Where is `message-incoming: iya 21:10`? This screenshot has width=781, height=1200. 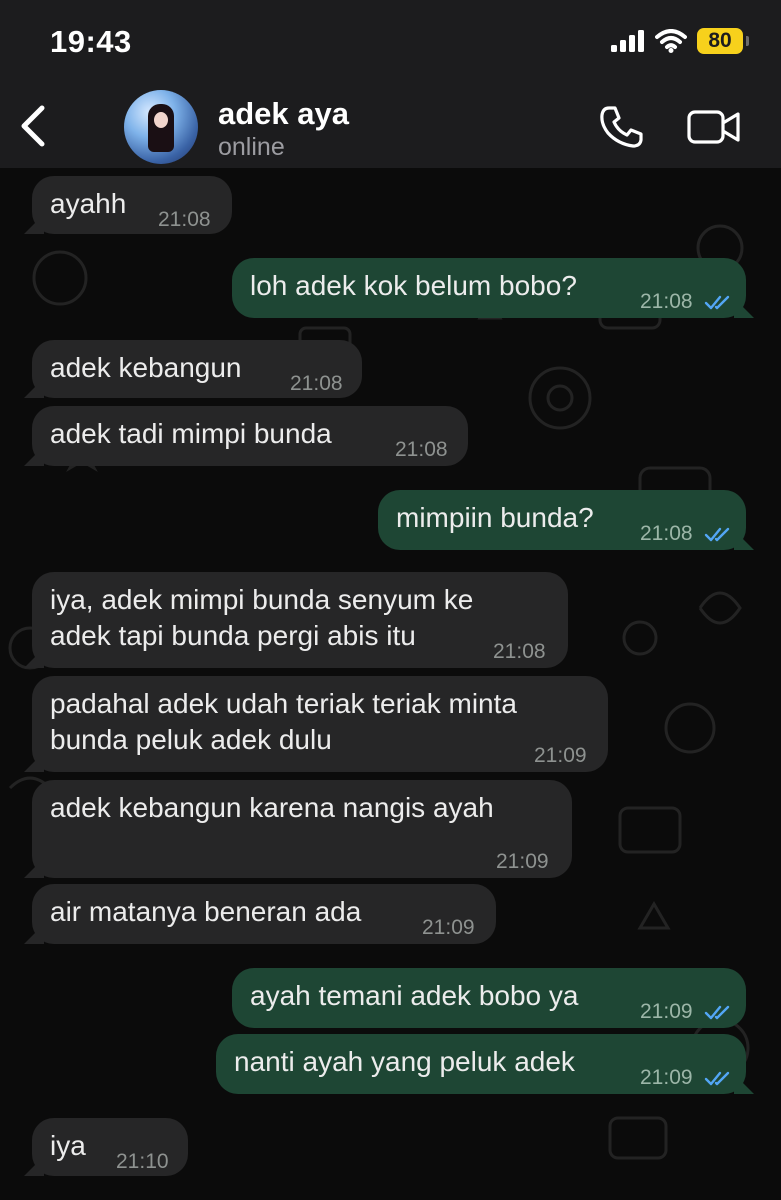
message-incoming: iya 21:10 is located at coordinates (110, 1147).